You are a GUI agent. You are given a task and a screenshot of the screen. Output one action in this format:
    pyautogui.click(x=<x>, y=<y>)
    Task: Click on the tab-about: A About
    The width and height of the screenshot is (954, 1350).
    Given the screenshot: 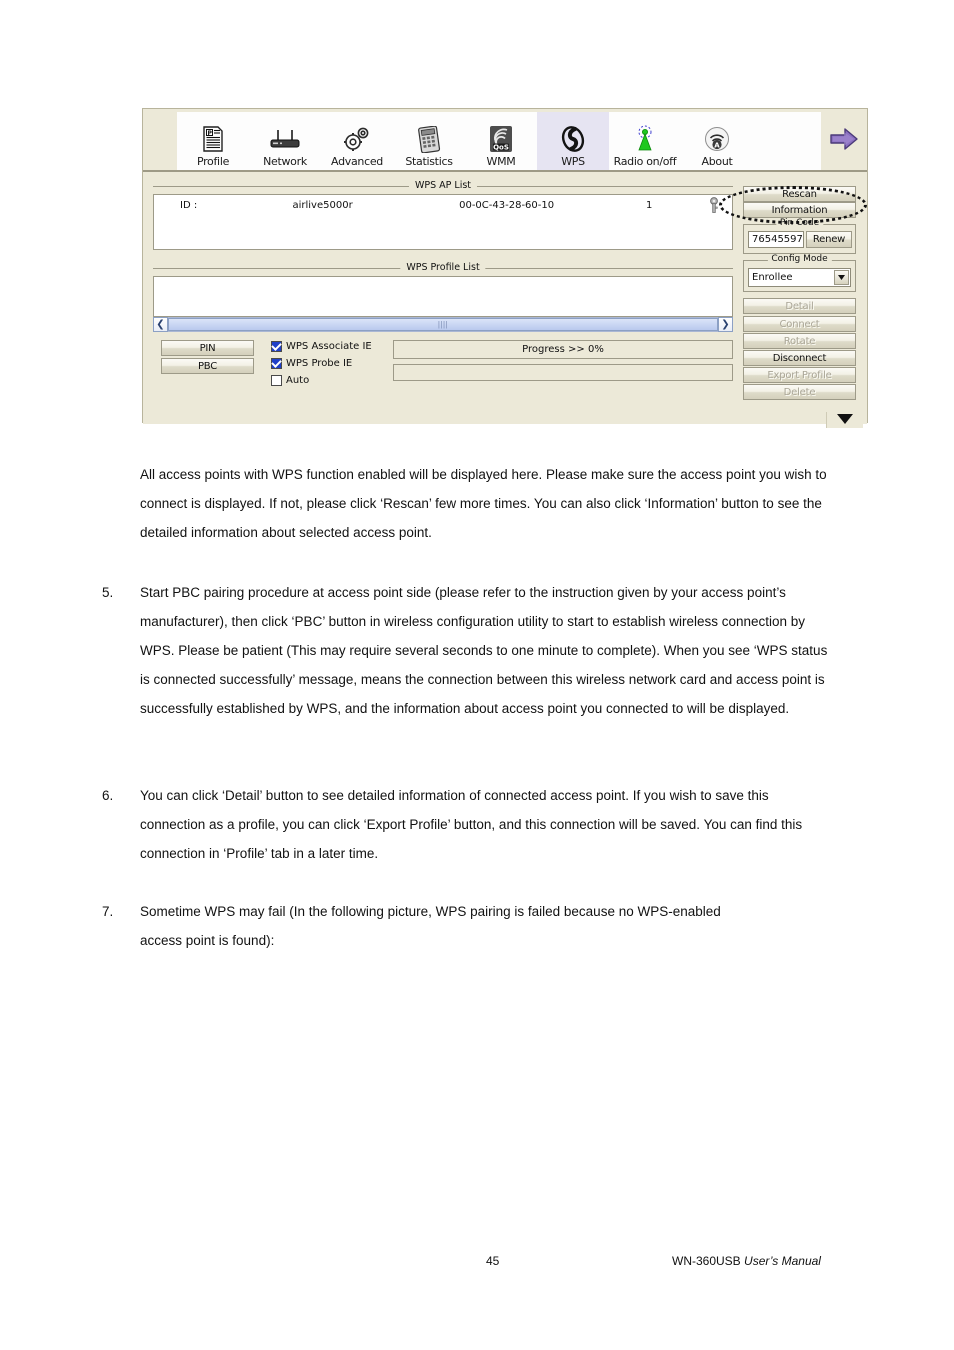 What is the action you would take?
    pyautogui.click(x=717, y=141)
    